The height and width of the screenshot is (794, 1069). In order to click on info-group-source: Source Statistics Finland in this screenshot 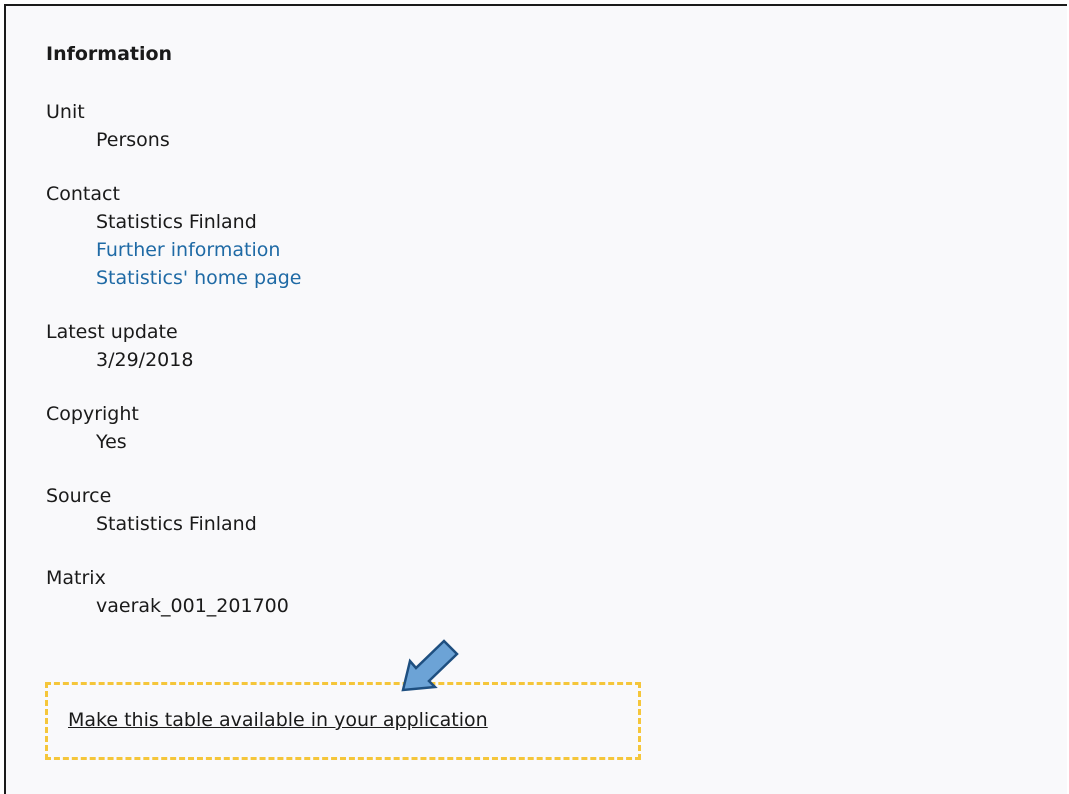, I will do `click(173, 510)`.